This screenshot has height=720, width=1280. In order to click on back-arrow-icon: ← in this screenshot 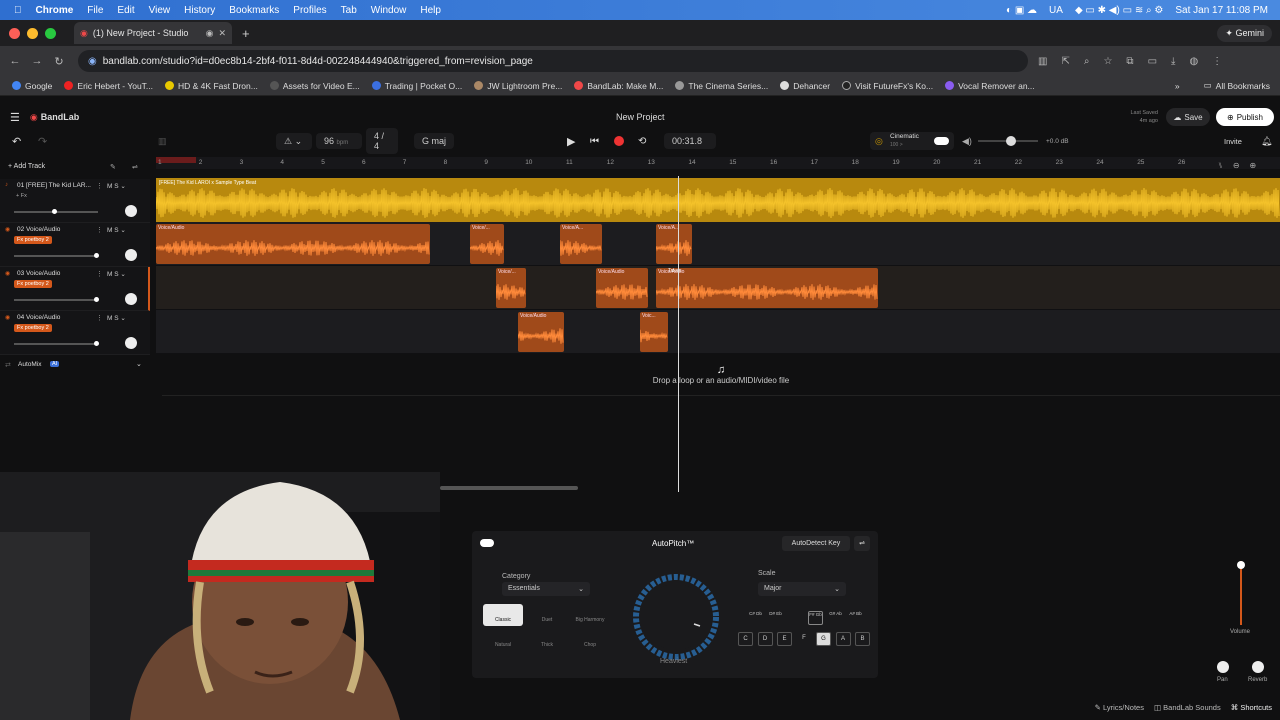, I will do `click(15, 61)`.